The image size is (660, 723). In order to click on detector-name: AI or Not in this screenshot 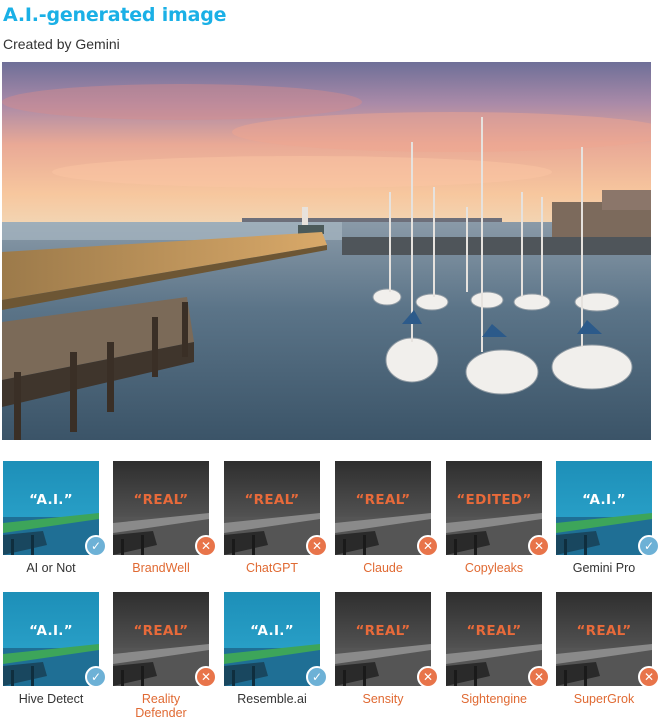, I will do `click(51, 568)`.